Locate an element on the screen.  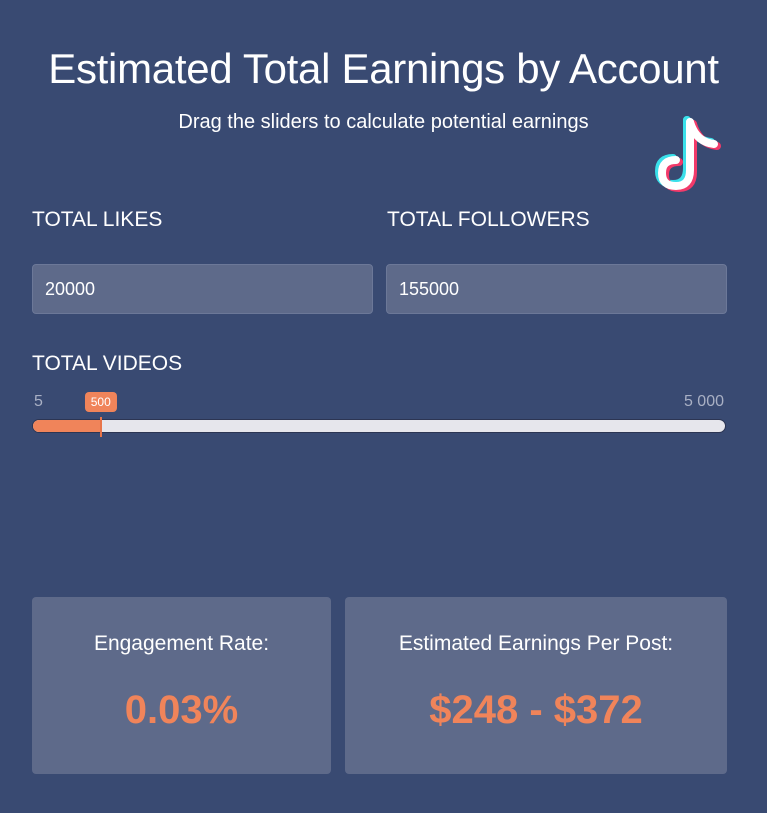
slider-value-bubble: 500 is located at coordinates (100, 402).